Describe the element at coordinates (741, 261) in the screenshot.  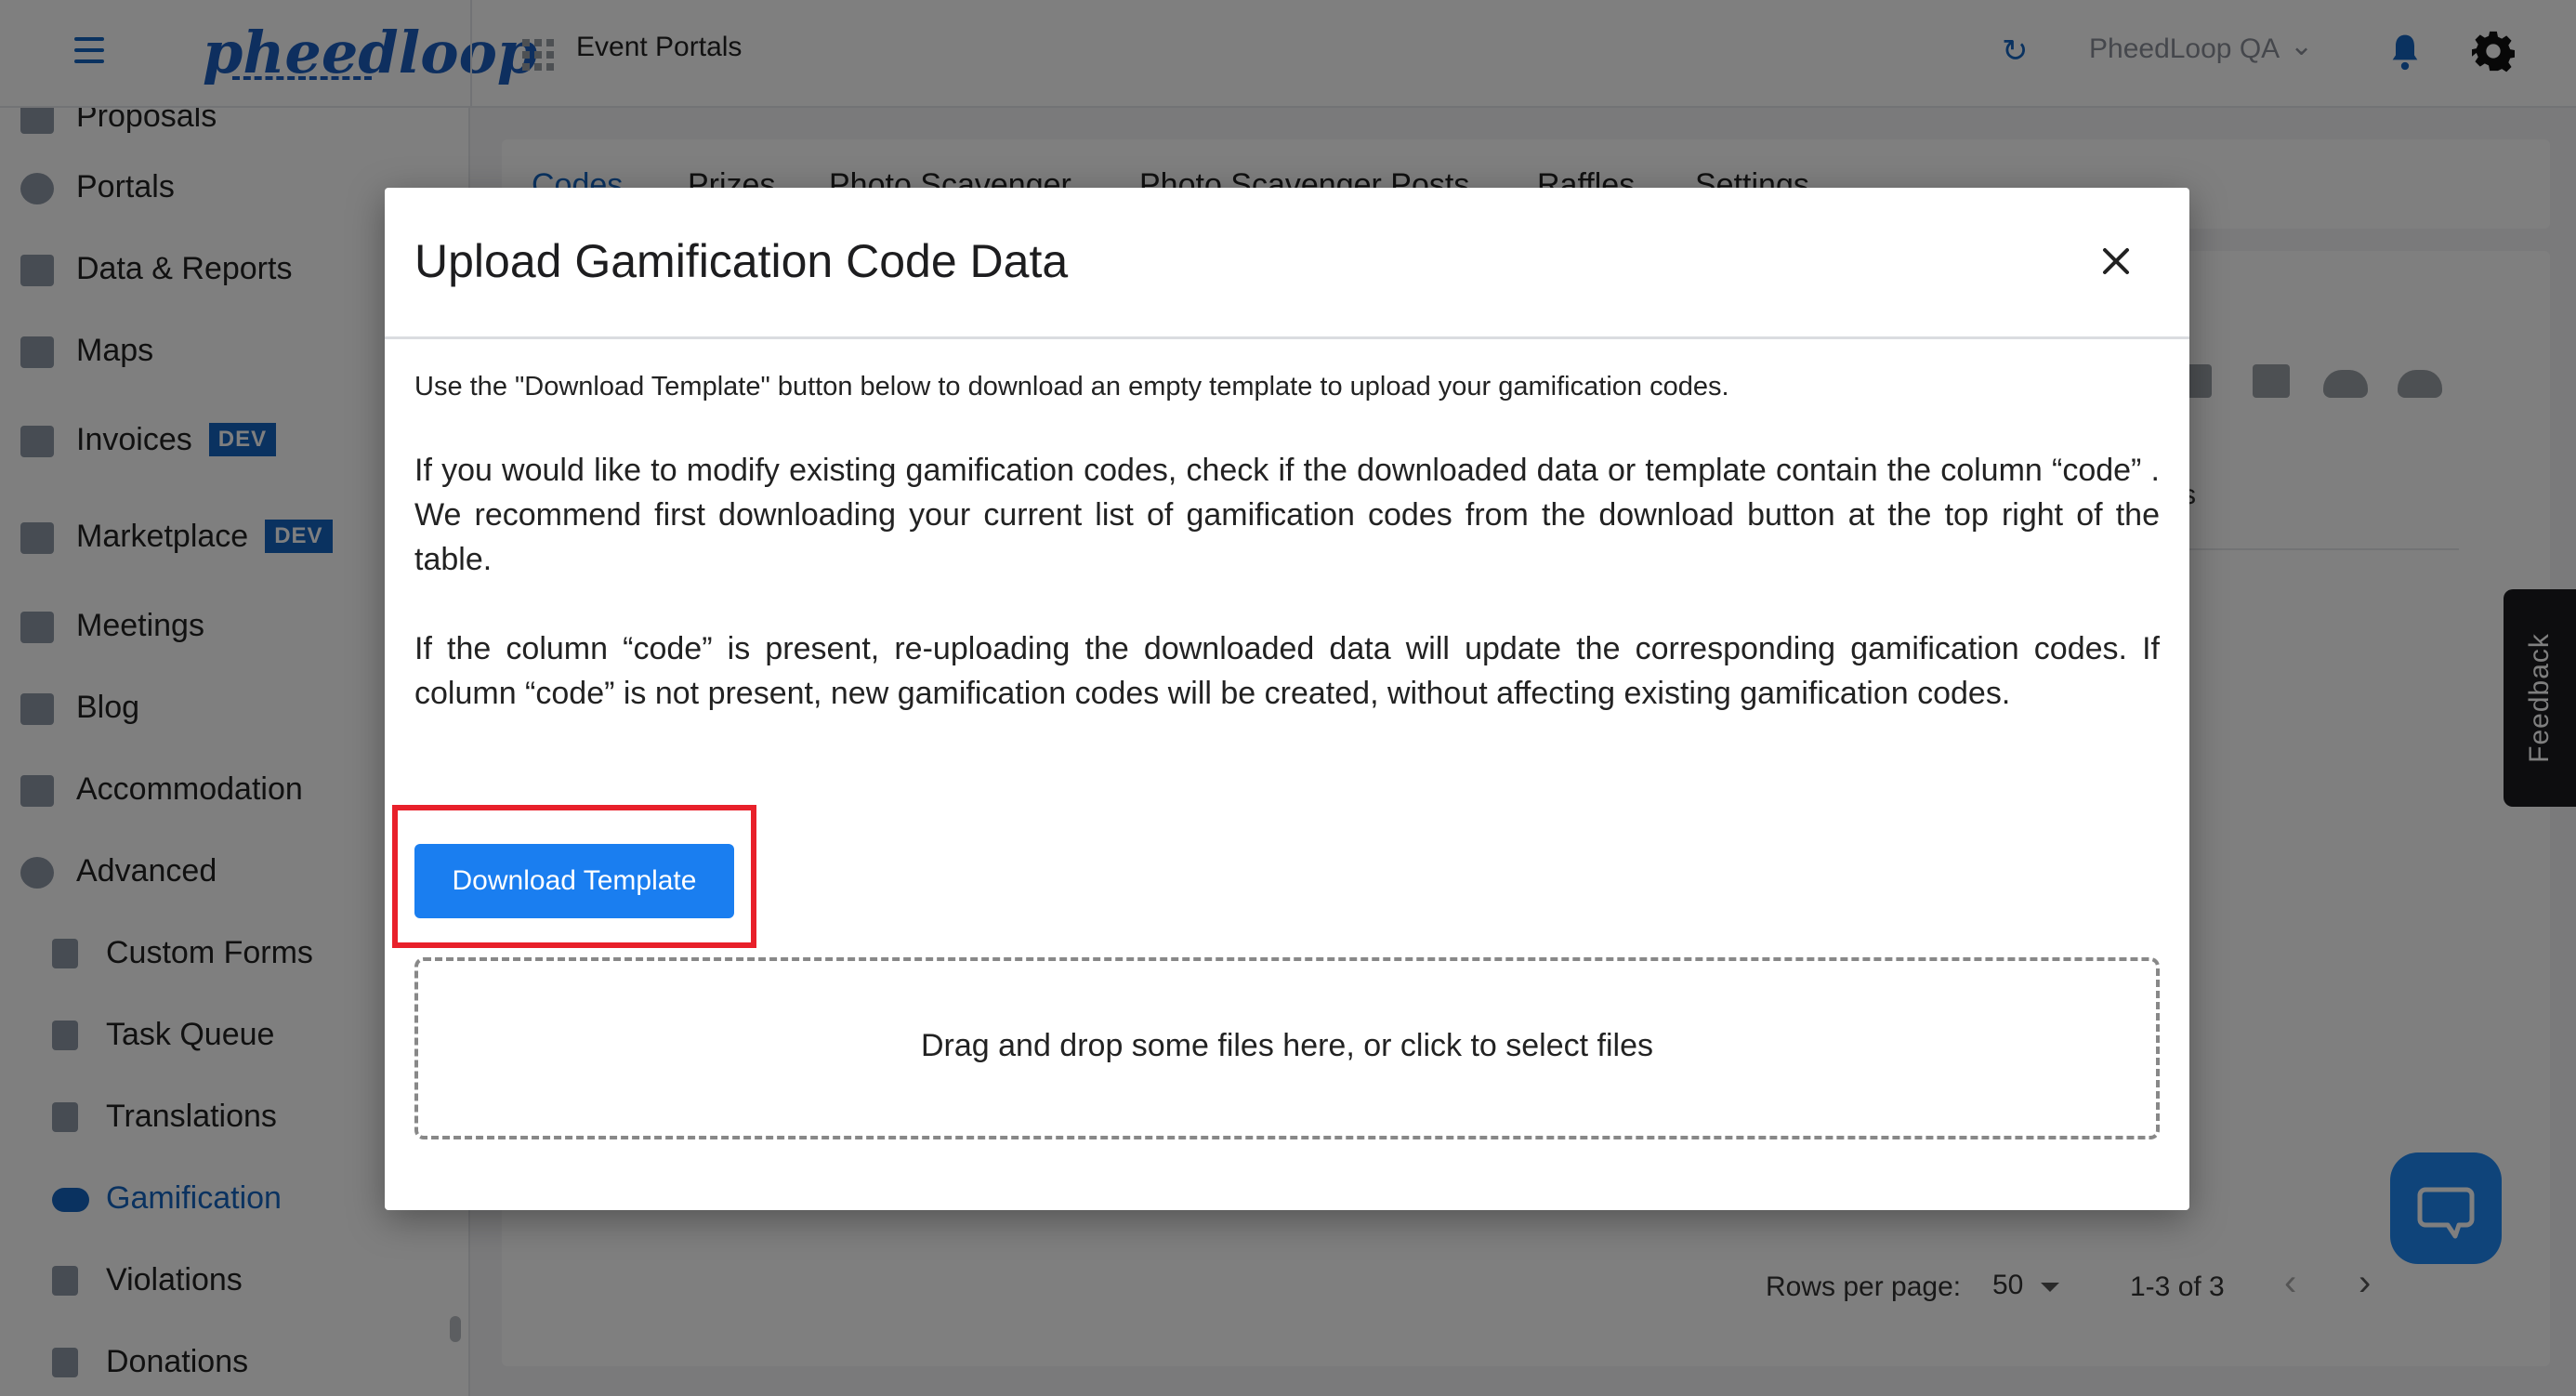
I see `modal-title: Upload Gamification Code Data` at that location.